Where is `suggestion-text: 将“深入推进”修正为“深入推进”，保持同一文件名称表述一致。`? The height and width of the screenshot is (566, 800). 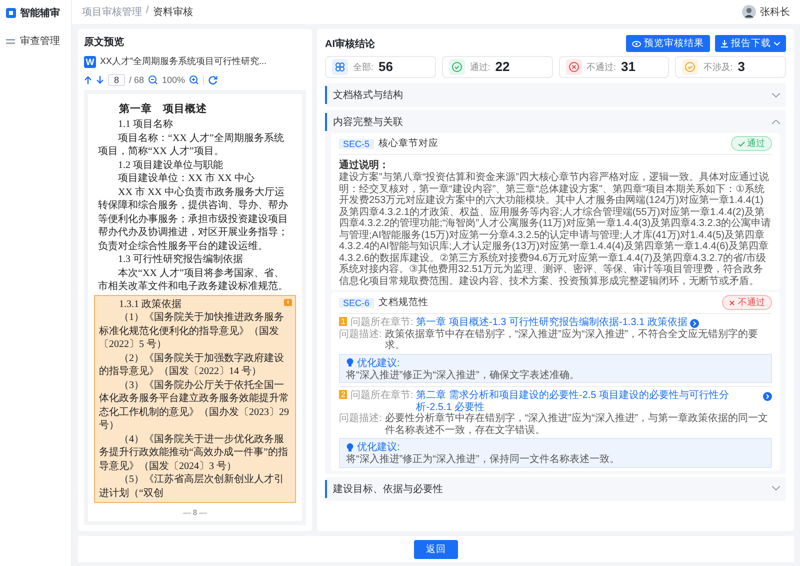
suggestion-text: 将“深入推进”修正为“深入推进”，保持同一文件名称表述一致。 is located at coordinates (483, 460).